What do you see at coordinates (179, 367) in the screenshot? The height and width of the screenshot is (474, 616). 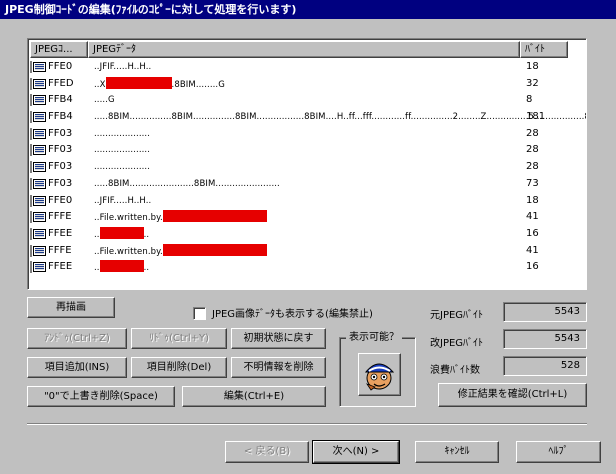 I see `delete-item-button: 項目削除(Del)` at bounding box center [179, 367].